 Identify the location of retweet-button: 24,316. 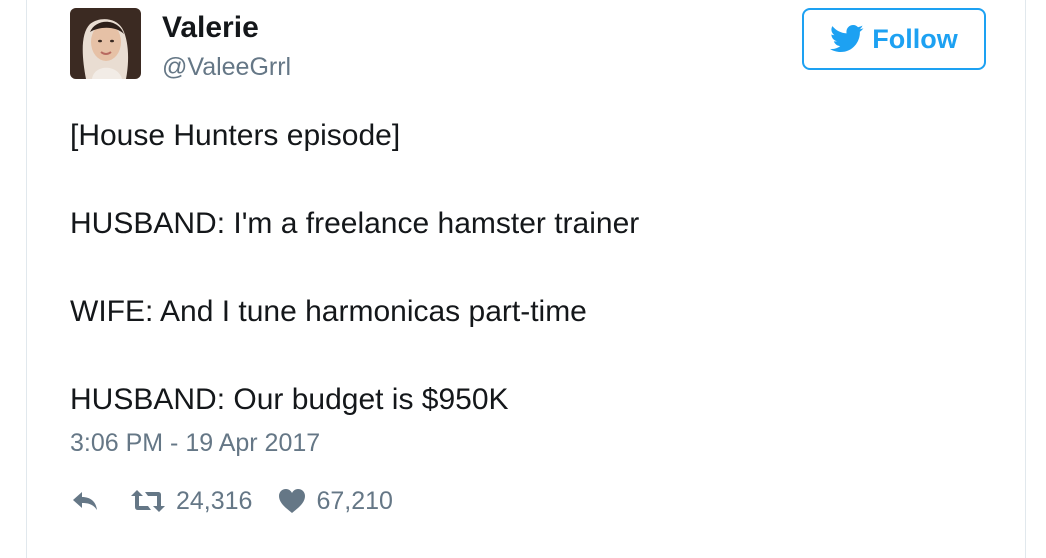
(191, 501).